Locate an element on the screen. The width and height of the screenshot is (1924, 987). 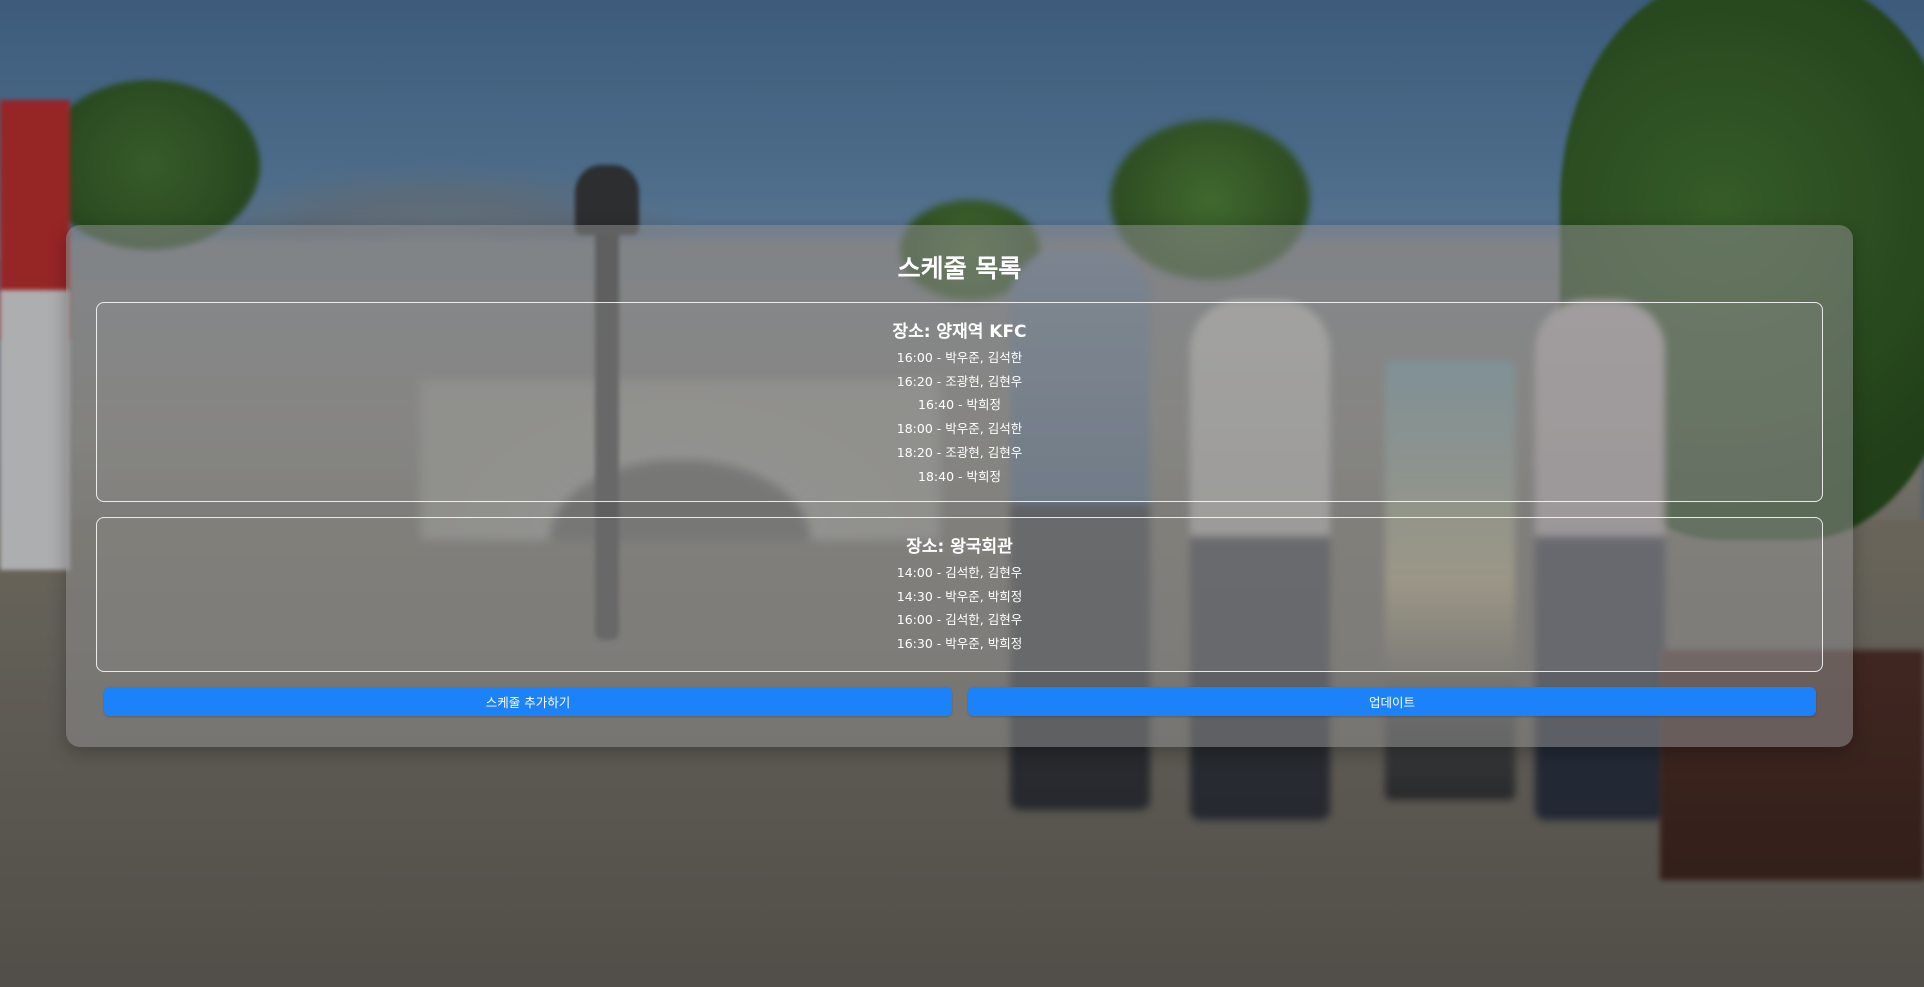
schedule-slot: 18:20 - 조광현, 김현우 is located at coordinates (959, 452).